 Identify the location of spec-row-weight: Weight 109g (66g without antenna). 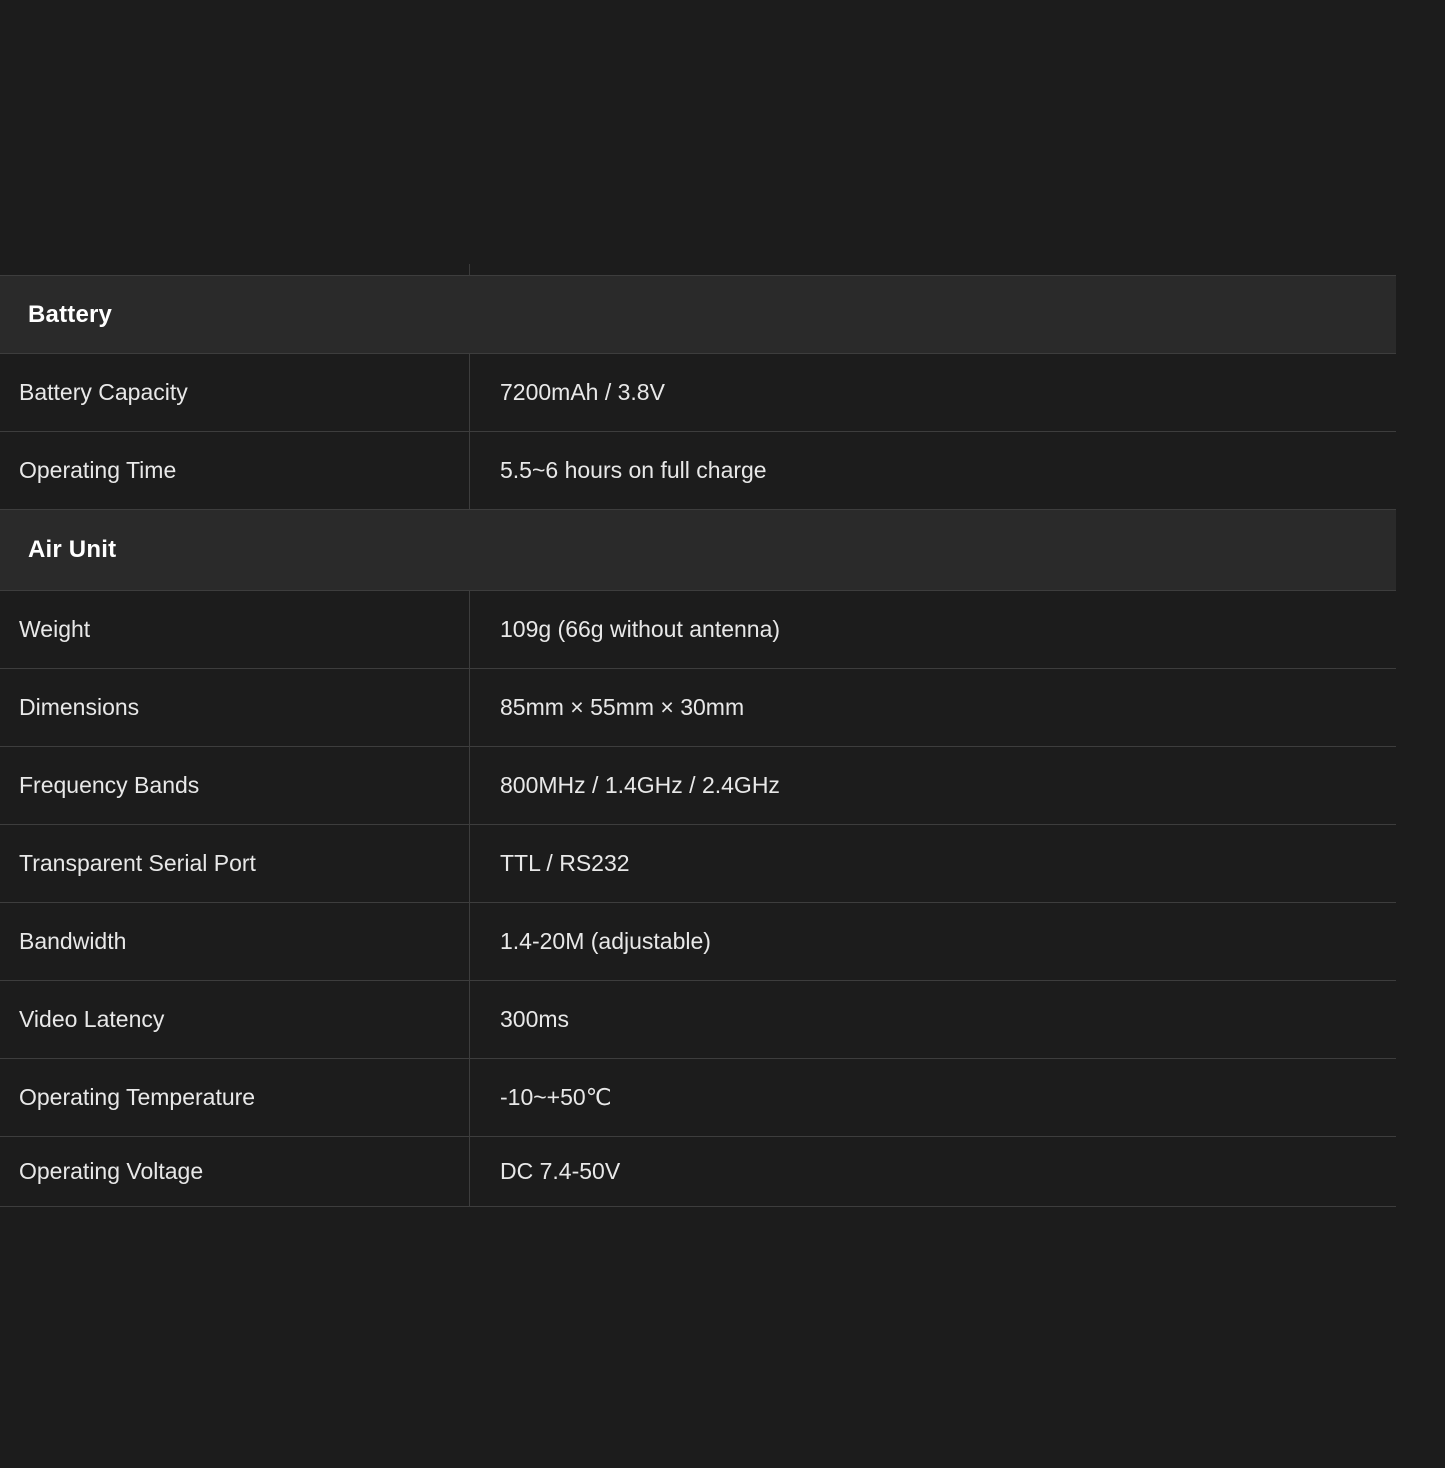
(698, 630).